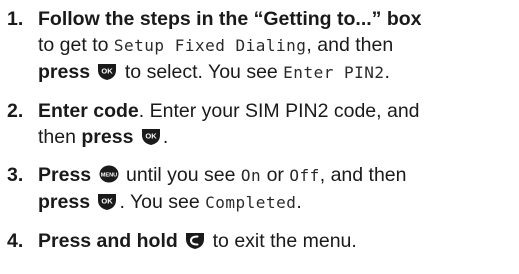 The image size is (519, 274). What do you see at coordinates (76, 45) in the screenshot?
I see `step-text: to get to` at bounding box center [76, 45].